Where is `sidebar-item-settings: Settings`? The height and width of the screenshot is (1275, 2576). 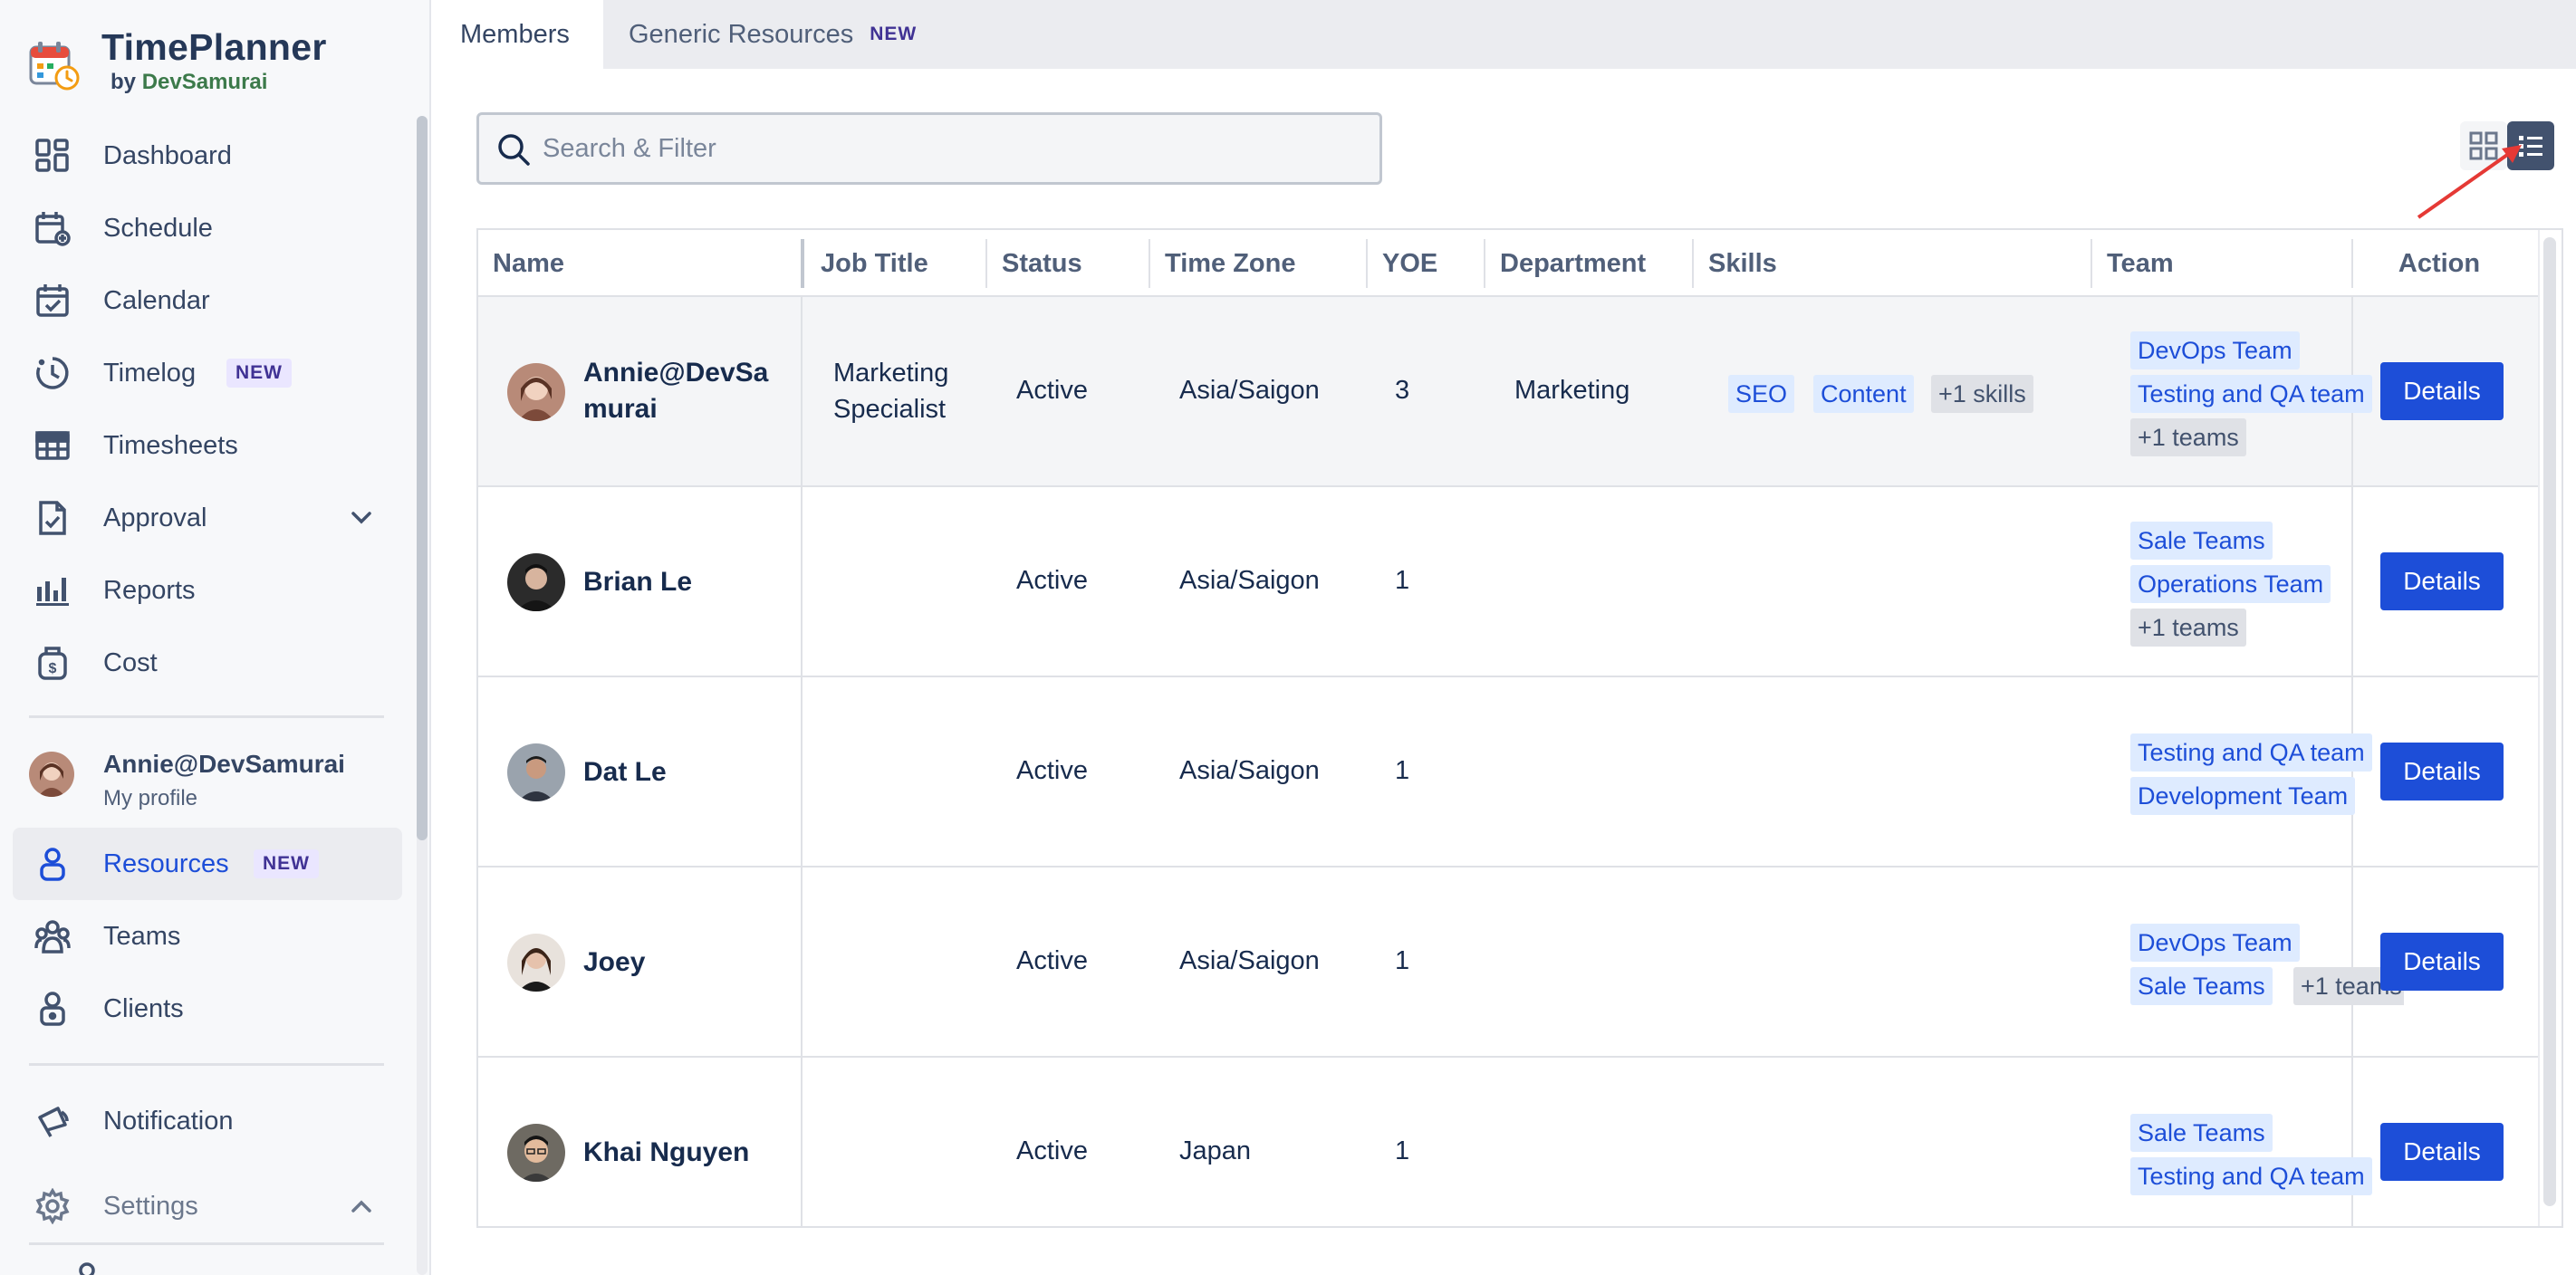
sidebar-item-settings: Settings is located at coordinates (207, 1206).